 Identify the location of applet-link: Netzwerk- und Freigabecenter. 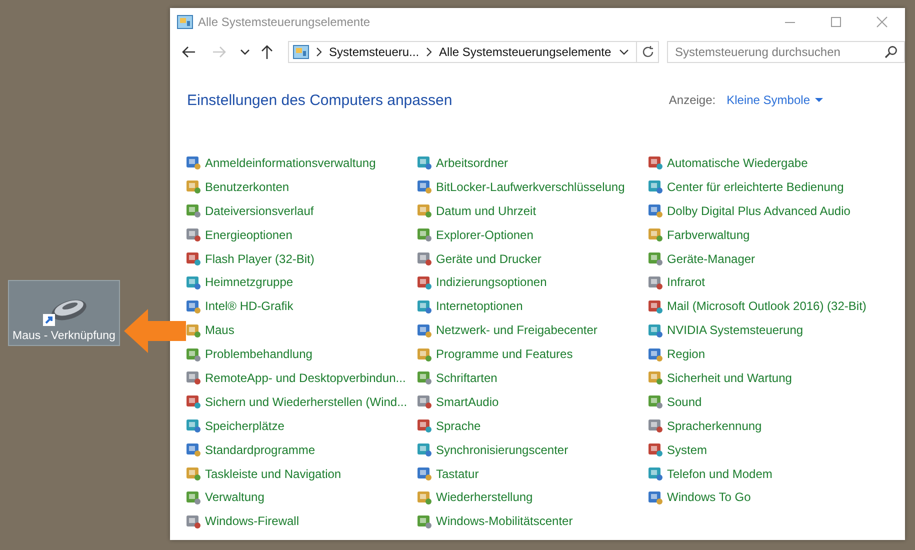
(517, 330).